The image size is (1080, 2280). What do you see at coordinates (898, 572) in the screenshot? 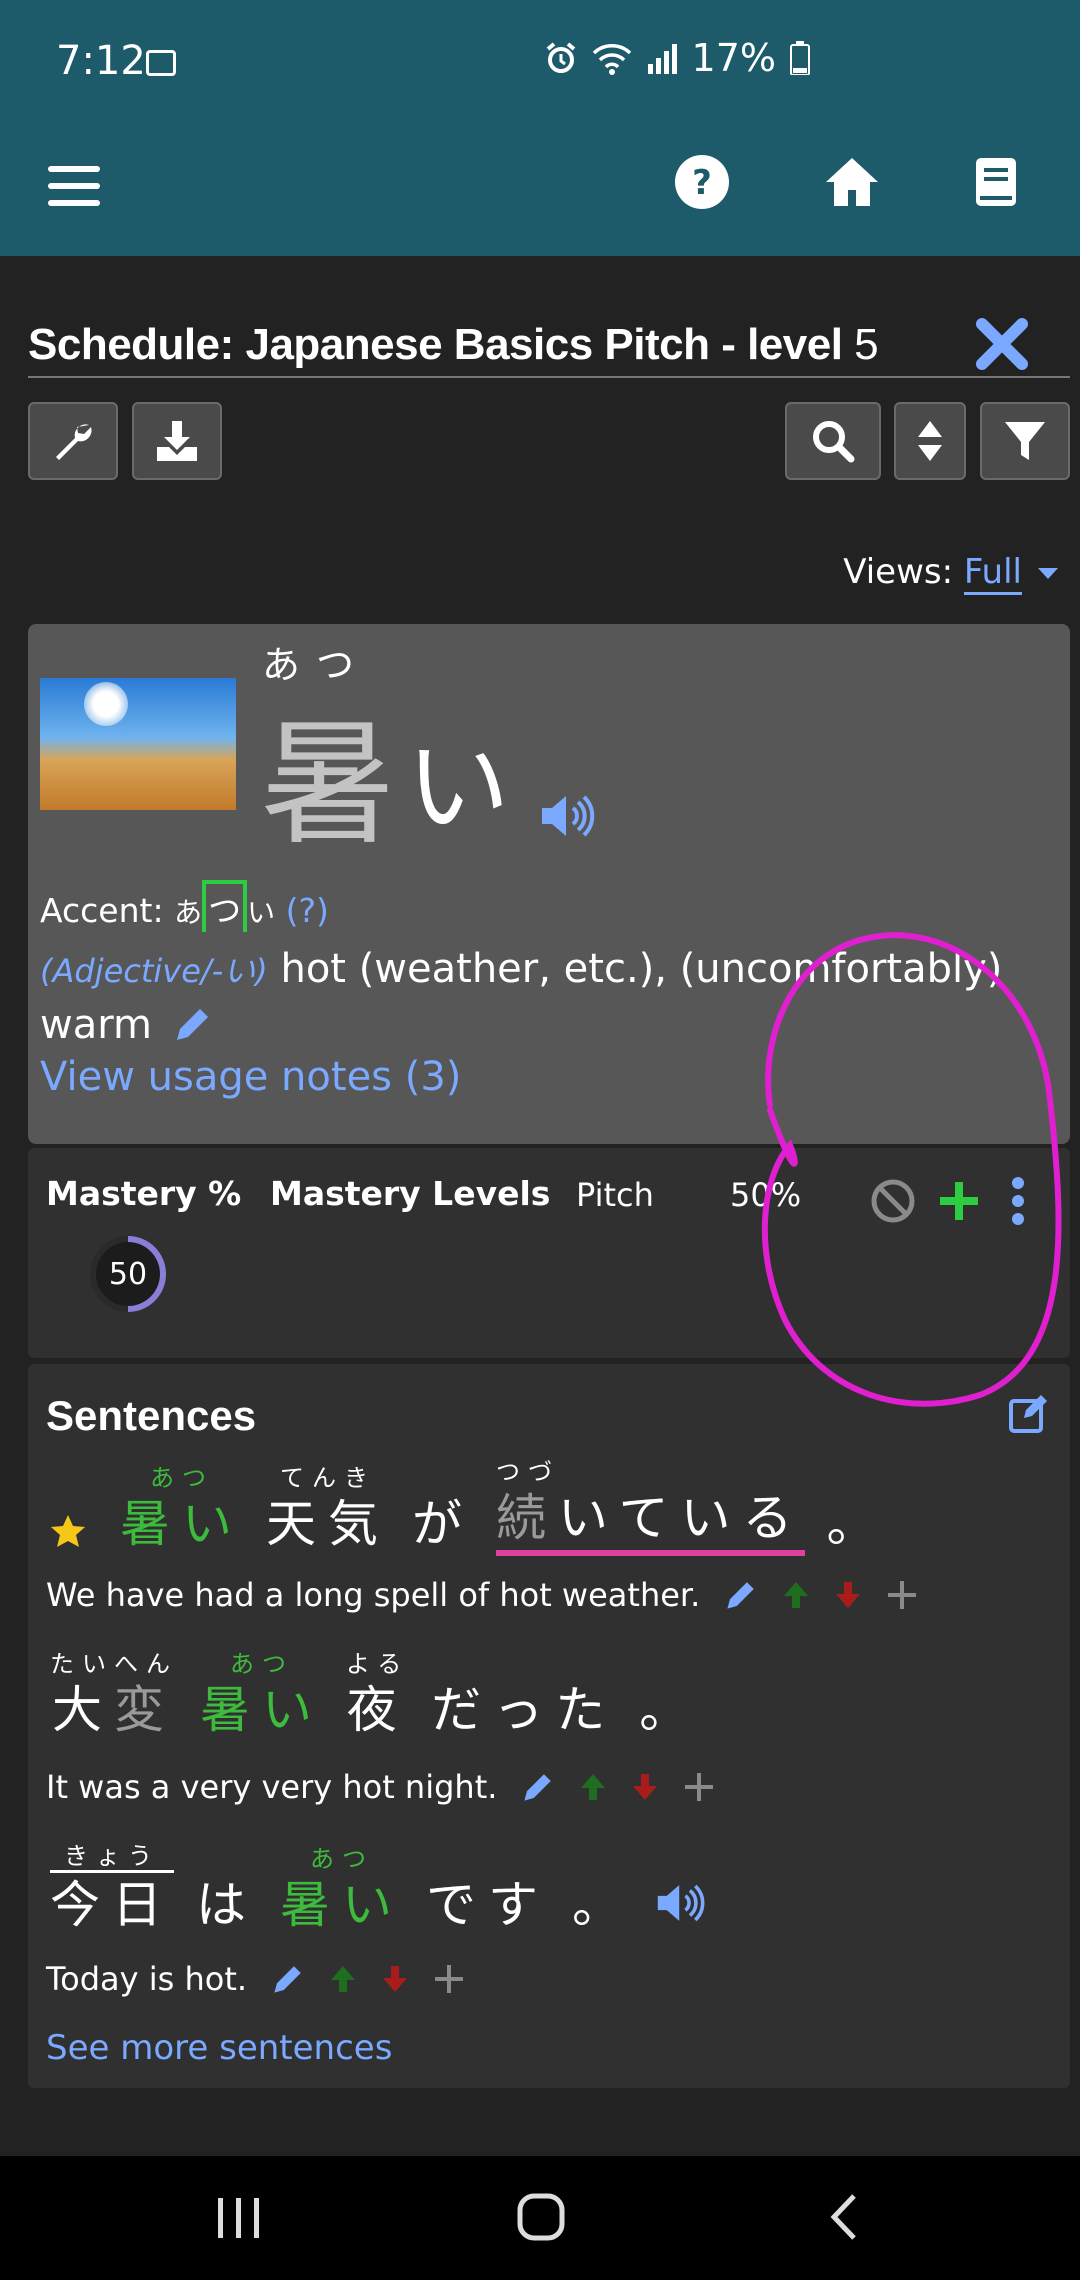
I see `views-label: Views:` at bounding box center [898, 572].